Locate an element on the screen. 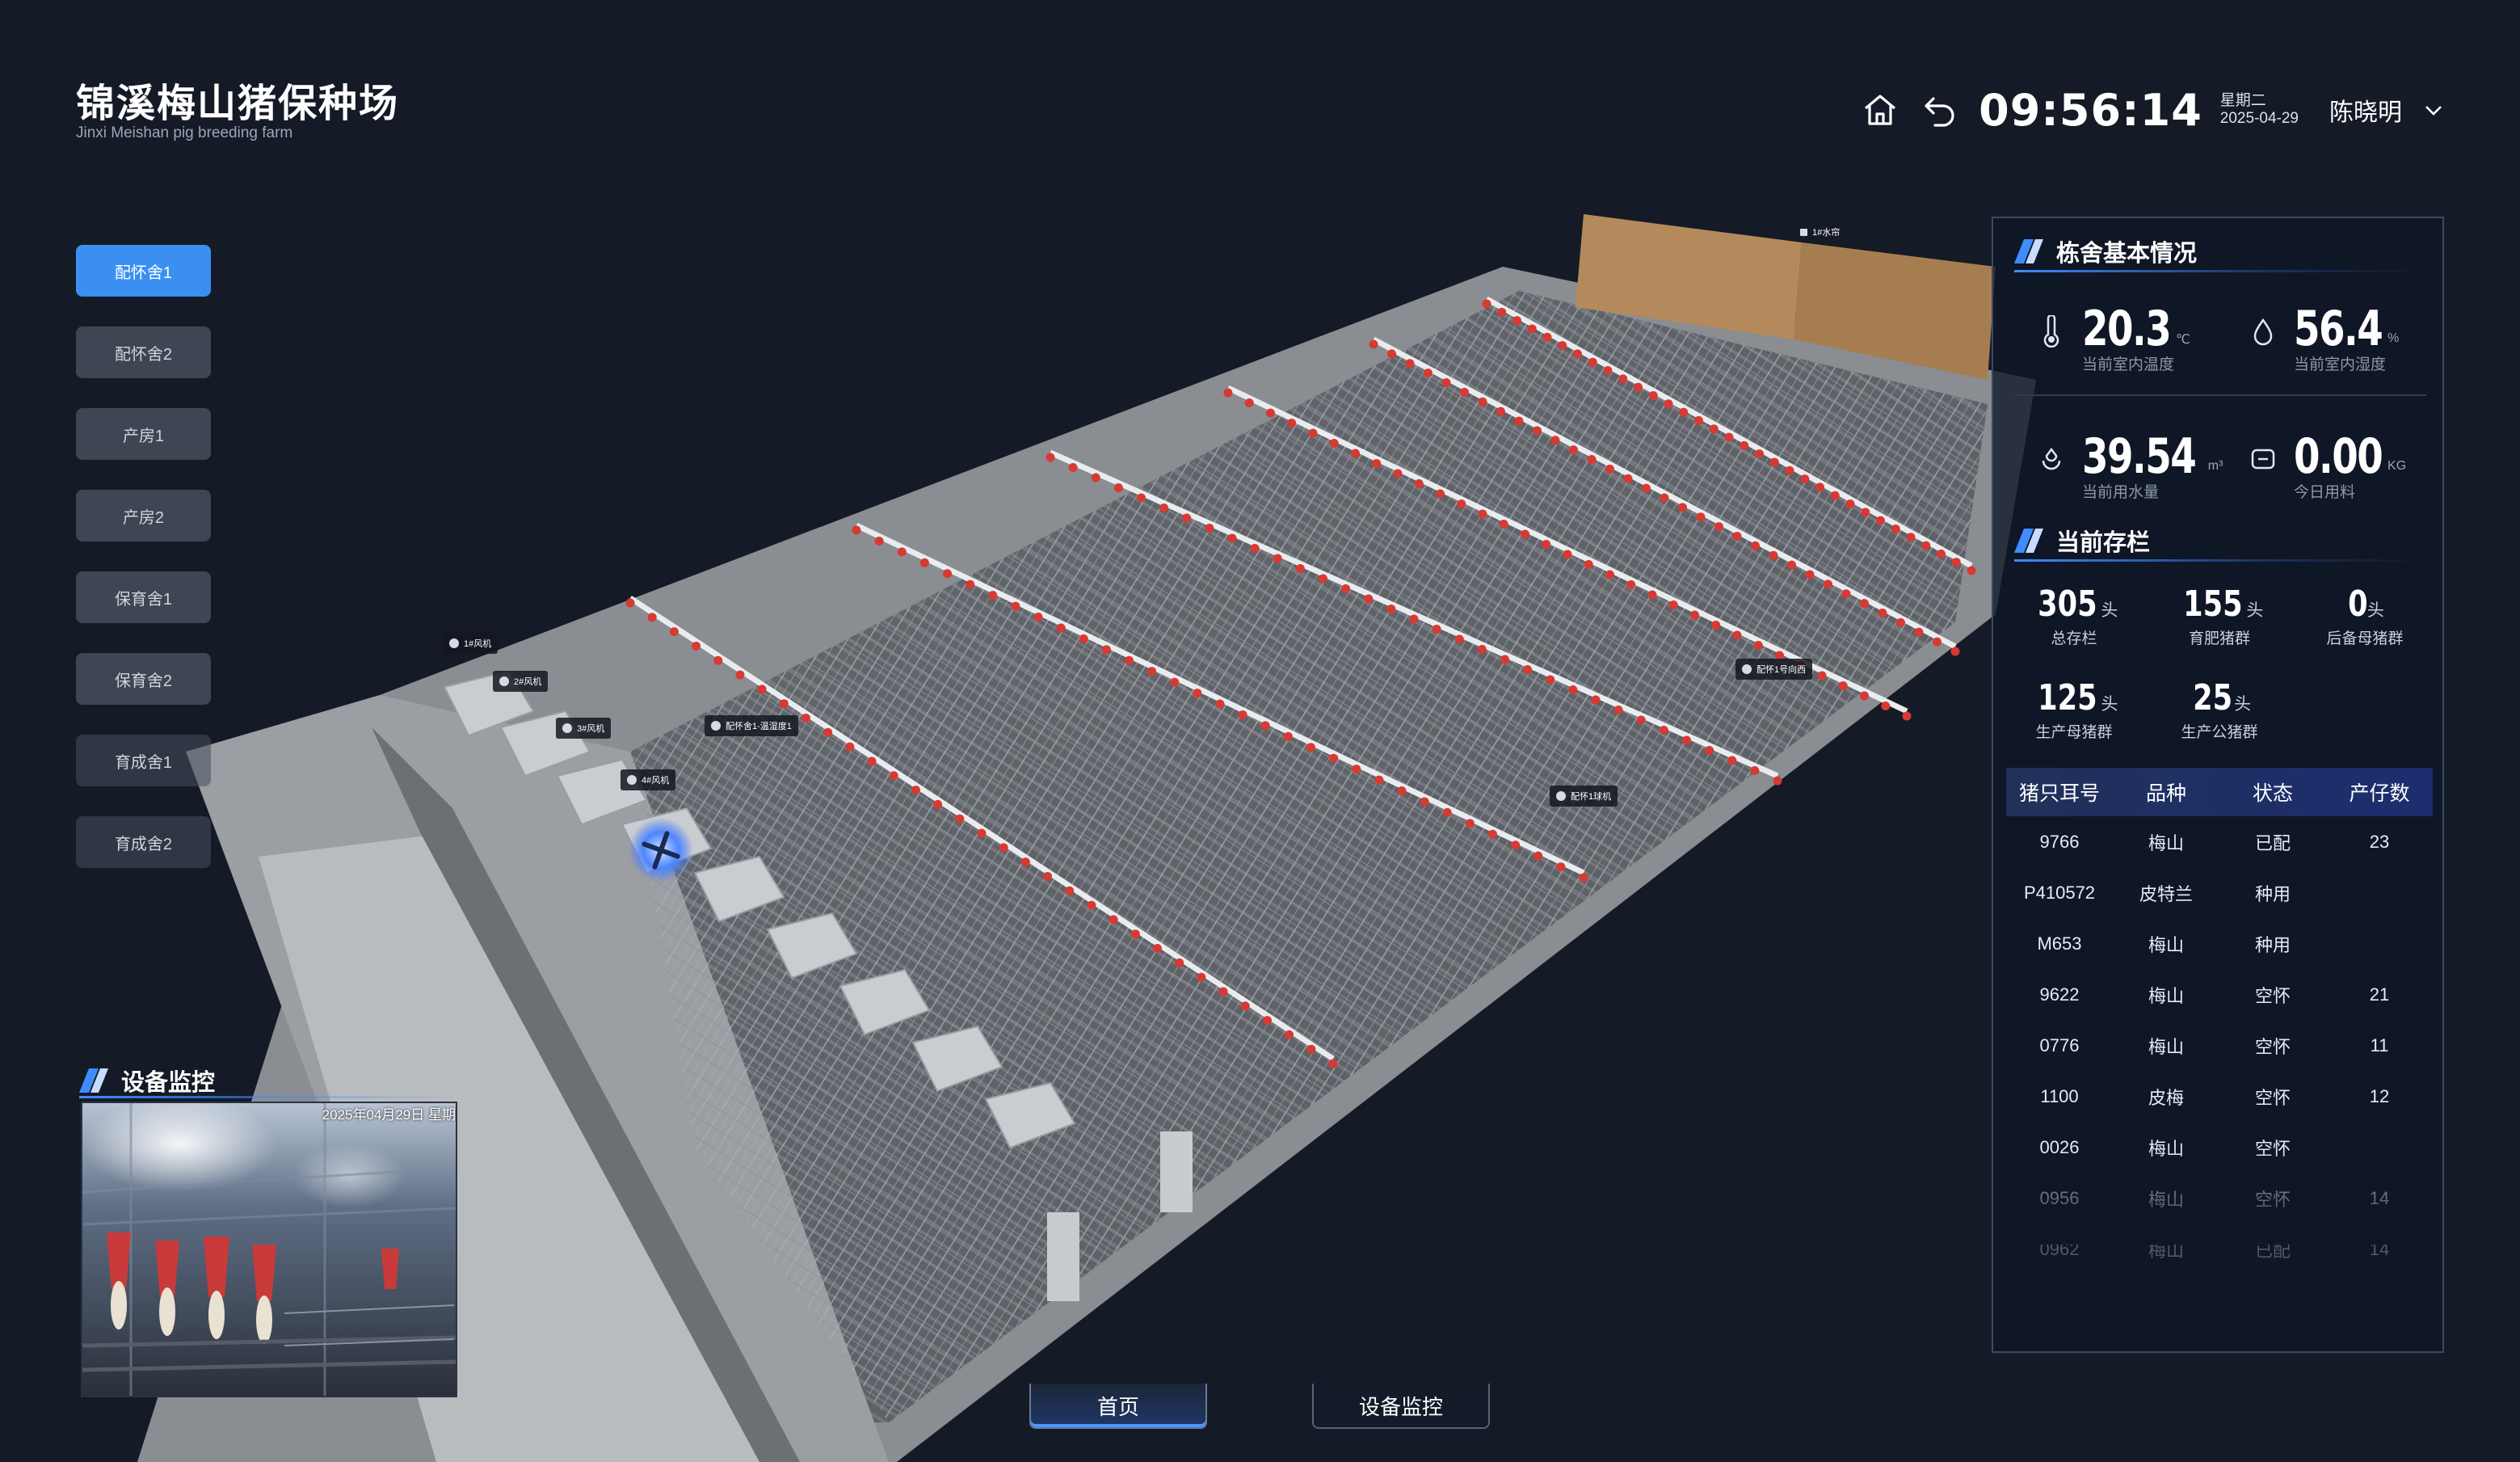 The image size is (2520, 1462). cell-status: 已配 is located at coordinates (2272, 842).